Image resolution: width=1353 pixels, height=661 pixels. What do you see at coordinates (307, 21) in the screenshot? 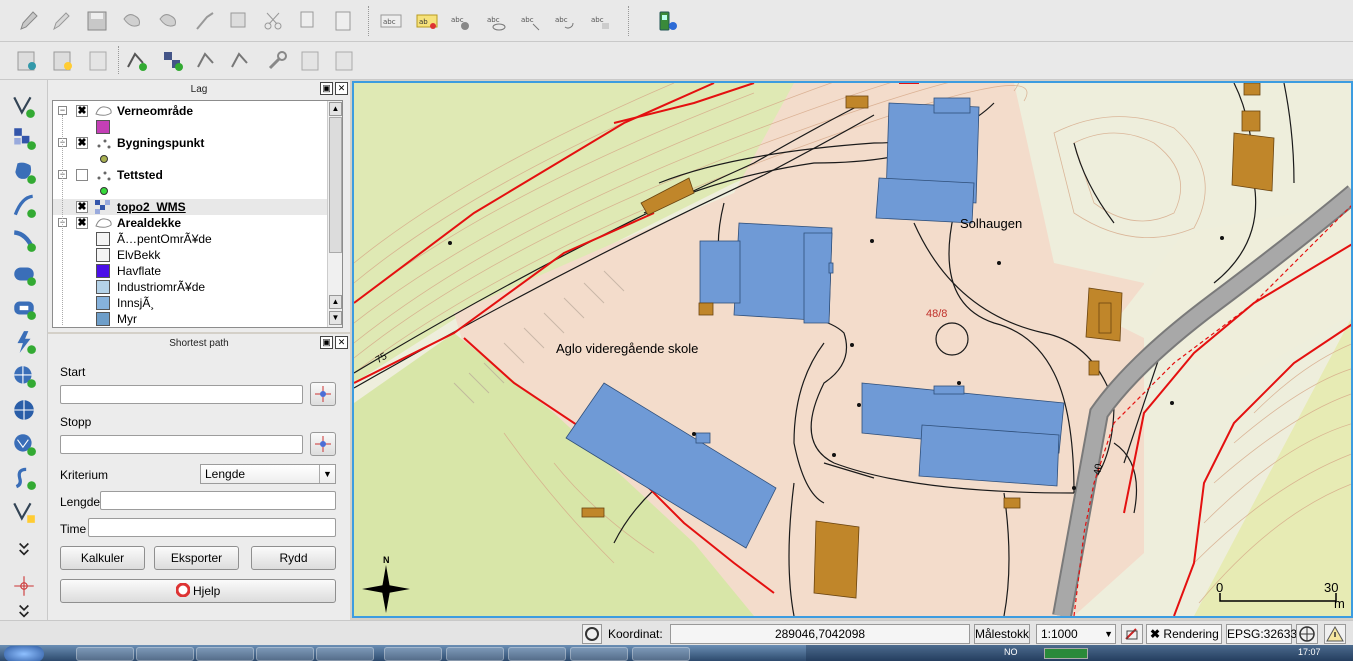
I see `copy-features-icon` at bounding box center [307, 21].